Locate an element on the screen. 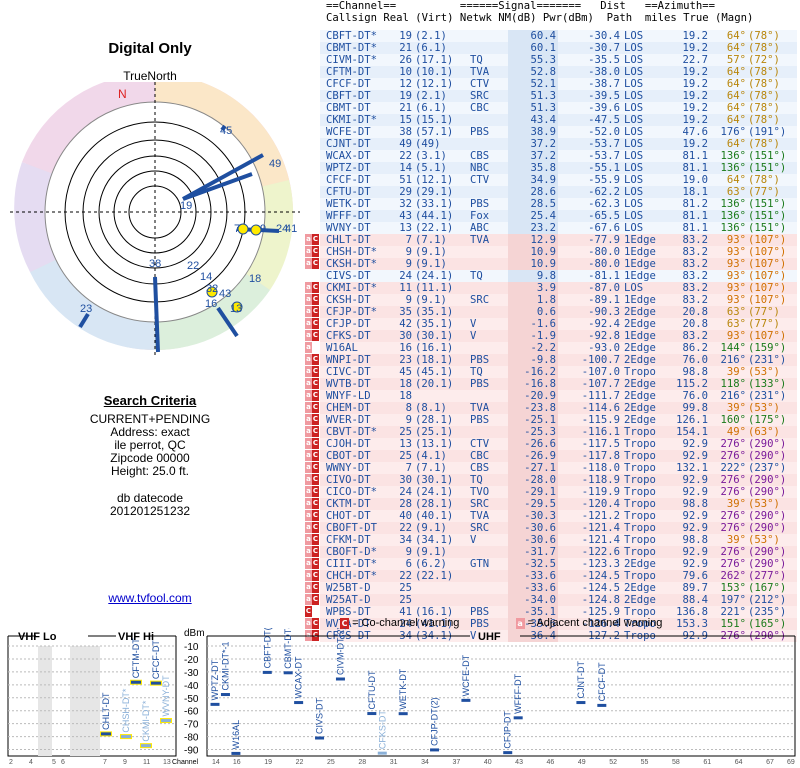 The image size is (800, 768). dbm-tick: -50 is located at coordinates (191, 699).